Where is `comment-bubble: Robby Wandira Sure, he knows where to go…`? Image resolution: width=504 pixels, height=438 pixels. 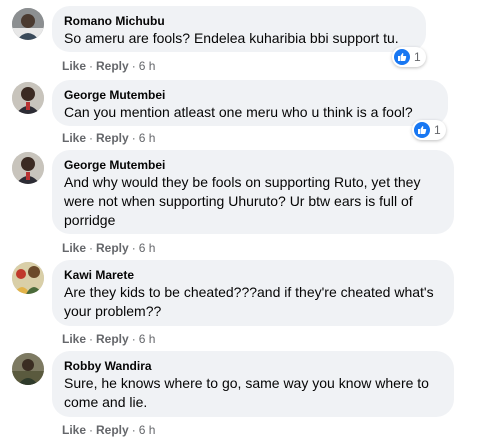
comment-bubble: Robby Wandira Sure, he knows where to go… is located at coordinates (253, 384).